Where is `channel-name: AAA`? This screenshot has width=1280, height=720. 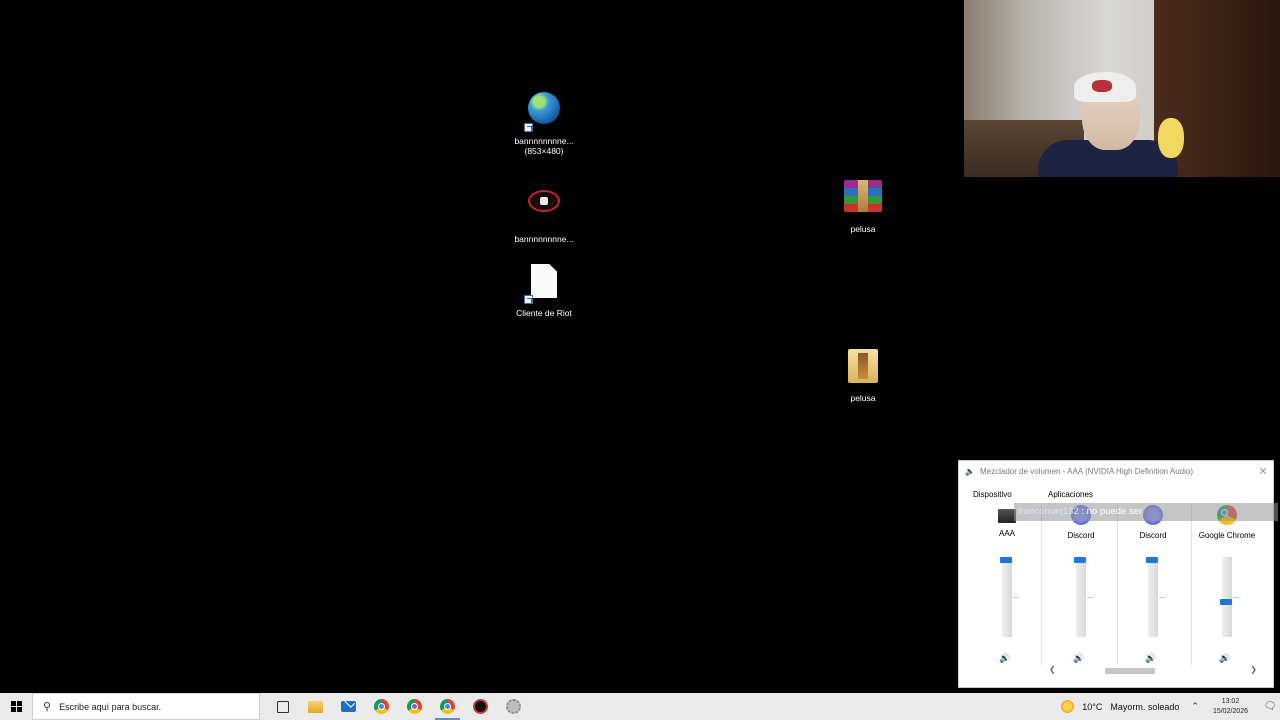 channel-name: AAA is located at coordinates (1006, 533).